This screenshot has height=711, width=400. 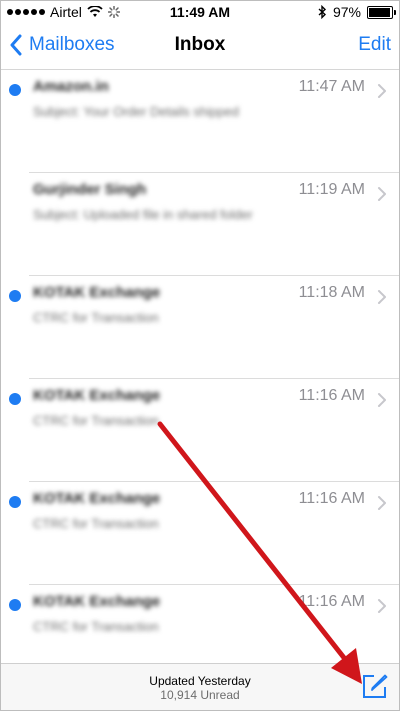 What do you see at coordinates (200, 46) in the screenshot?
I see `navigation-bar: Mailboxes Inbox Edit` at bounding box center [200, 46].